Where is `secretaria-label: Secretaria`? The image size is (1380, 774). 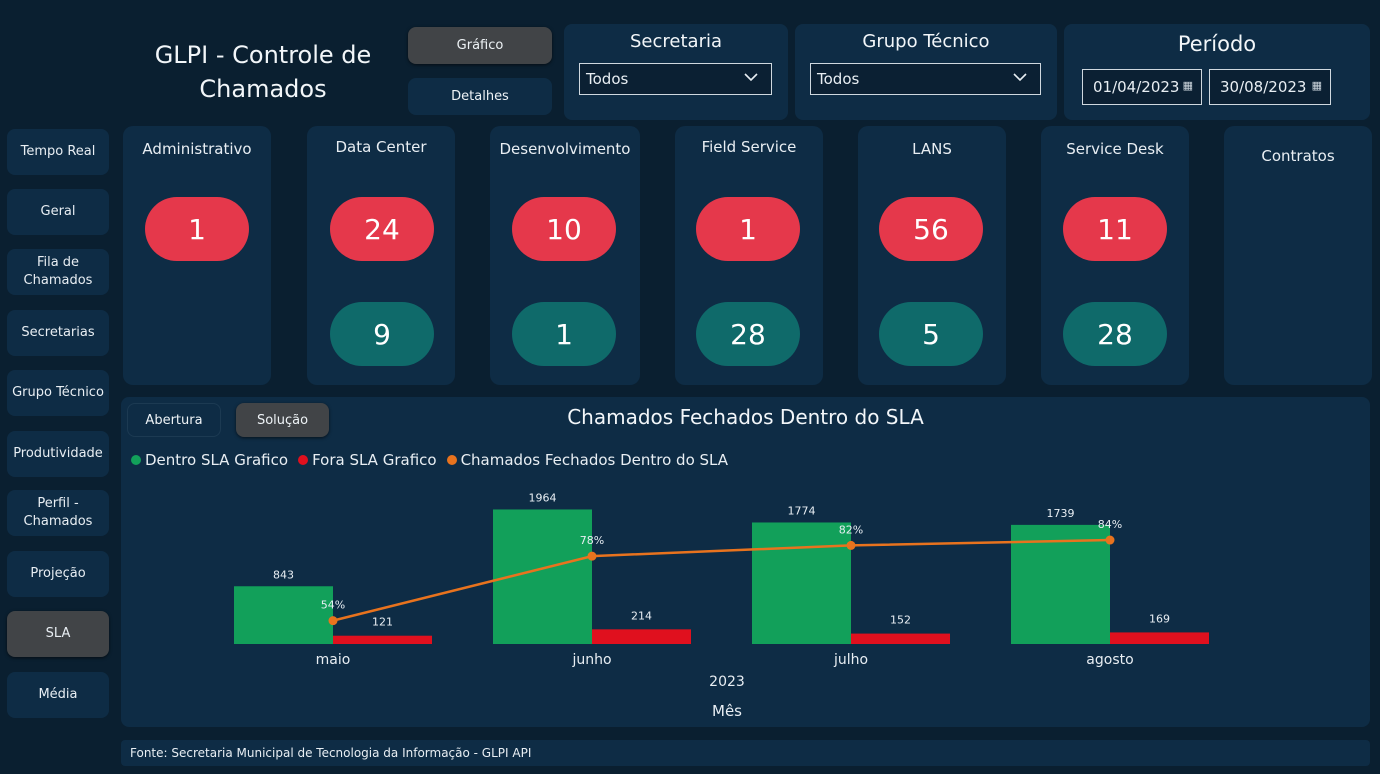
secretaria-label: Secretaria is located at coordinates (676, 41).